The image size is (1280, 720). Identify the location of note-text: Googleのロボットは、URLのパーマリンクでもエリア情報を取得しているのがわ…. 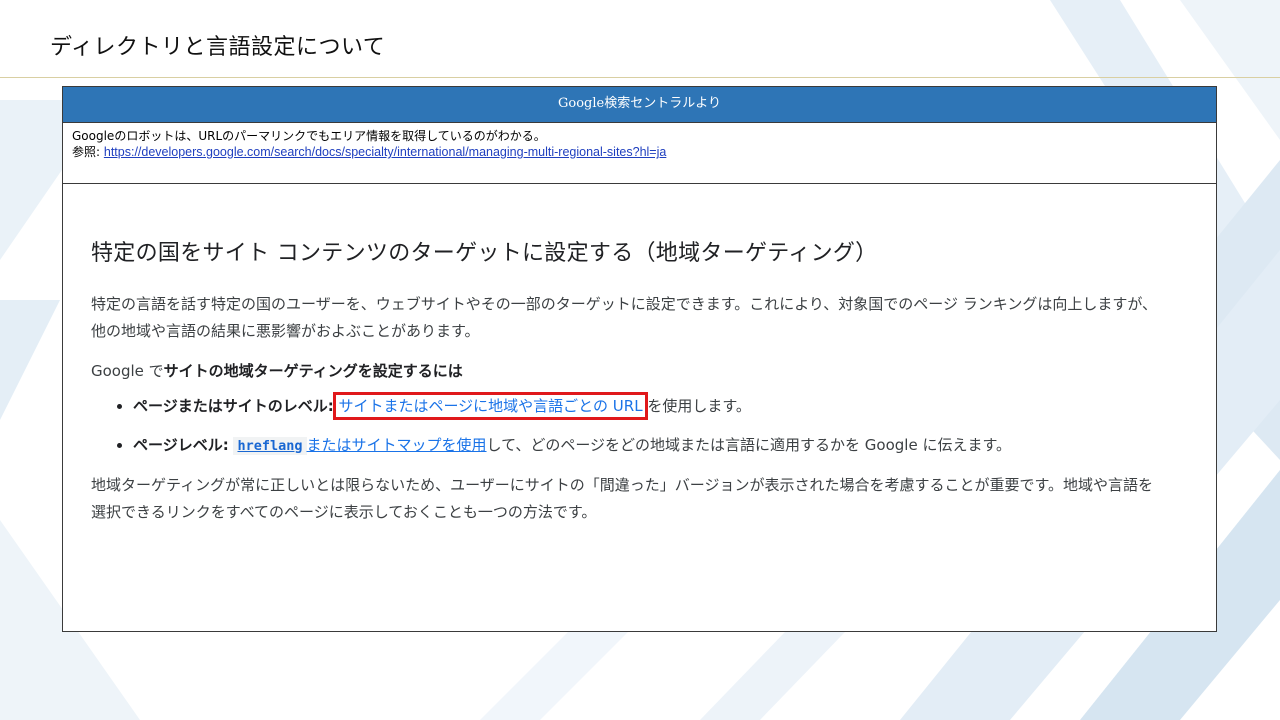
(309, 136).